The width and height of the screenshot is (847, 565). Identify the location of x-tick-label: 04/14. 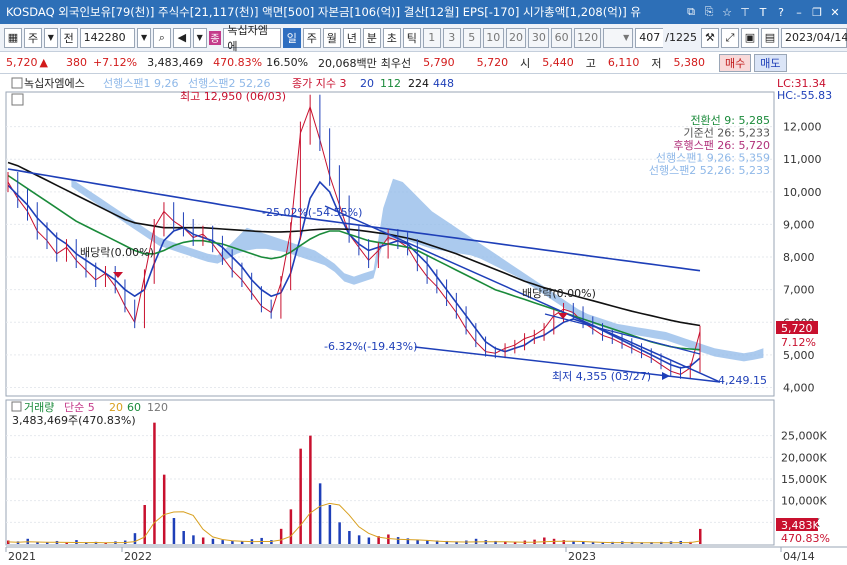
(799, 556).